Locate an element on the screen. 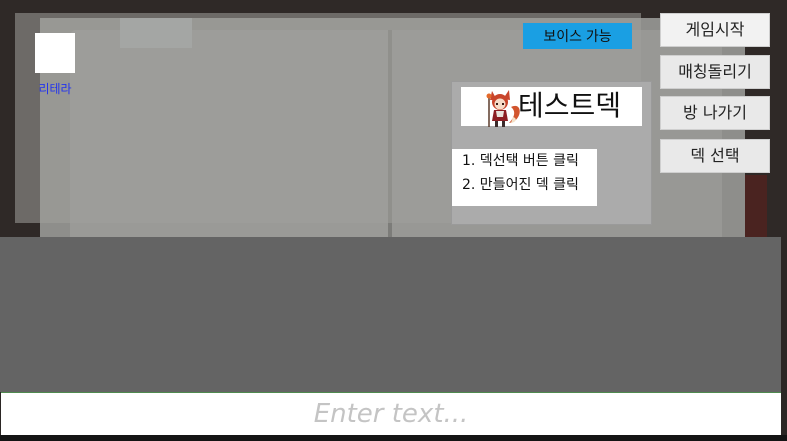 The width and height of the screenshot is (787, 441). deck-instructions: 1. 덱선택 버튼 클릭 2. 만들어진 덱 클릭 is located at coordinates (524, 177).